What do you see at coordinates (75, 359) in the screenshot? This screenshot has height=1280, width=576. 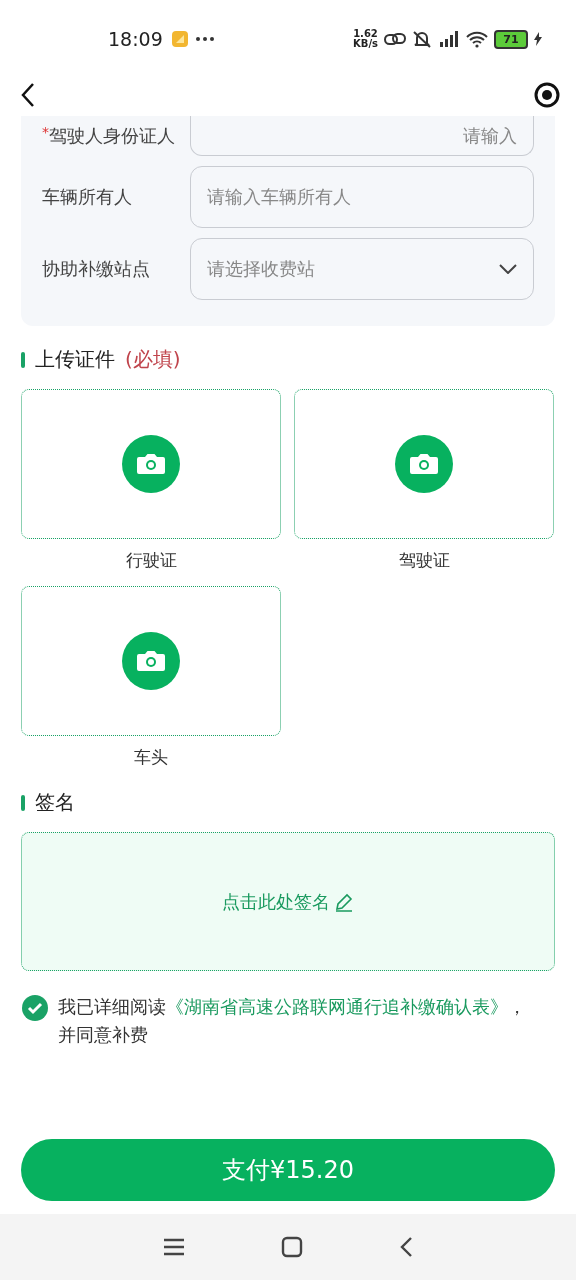 I see `section-title: 上传证件` at bounding box center [75, 359].